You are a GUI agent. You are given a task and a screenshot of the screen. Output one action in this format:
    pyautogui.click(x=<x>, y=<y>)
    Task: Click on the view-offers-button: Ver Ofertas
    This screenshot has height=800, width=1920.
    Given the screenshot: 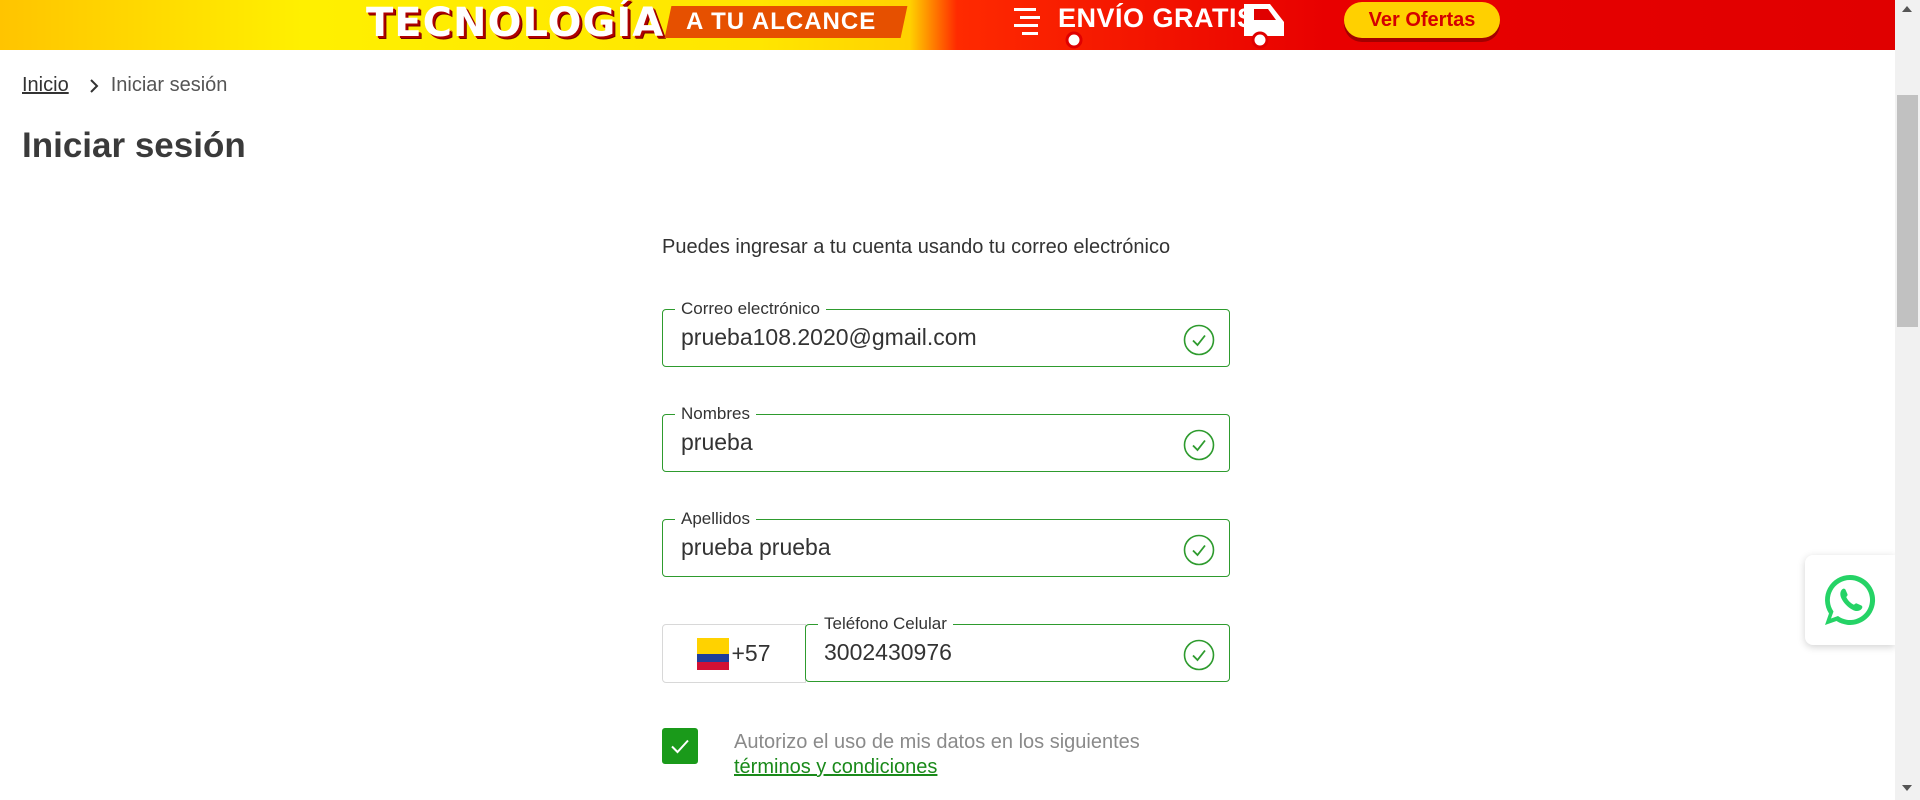 What is the action you would take?
    pyautogui.click(x=1422, y=20)
    